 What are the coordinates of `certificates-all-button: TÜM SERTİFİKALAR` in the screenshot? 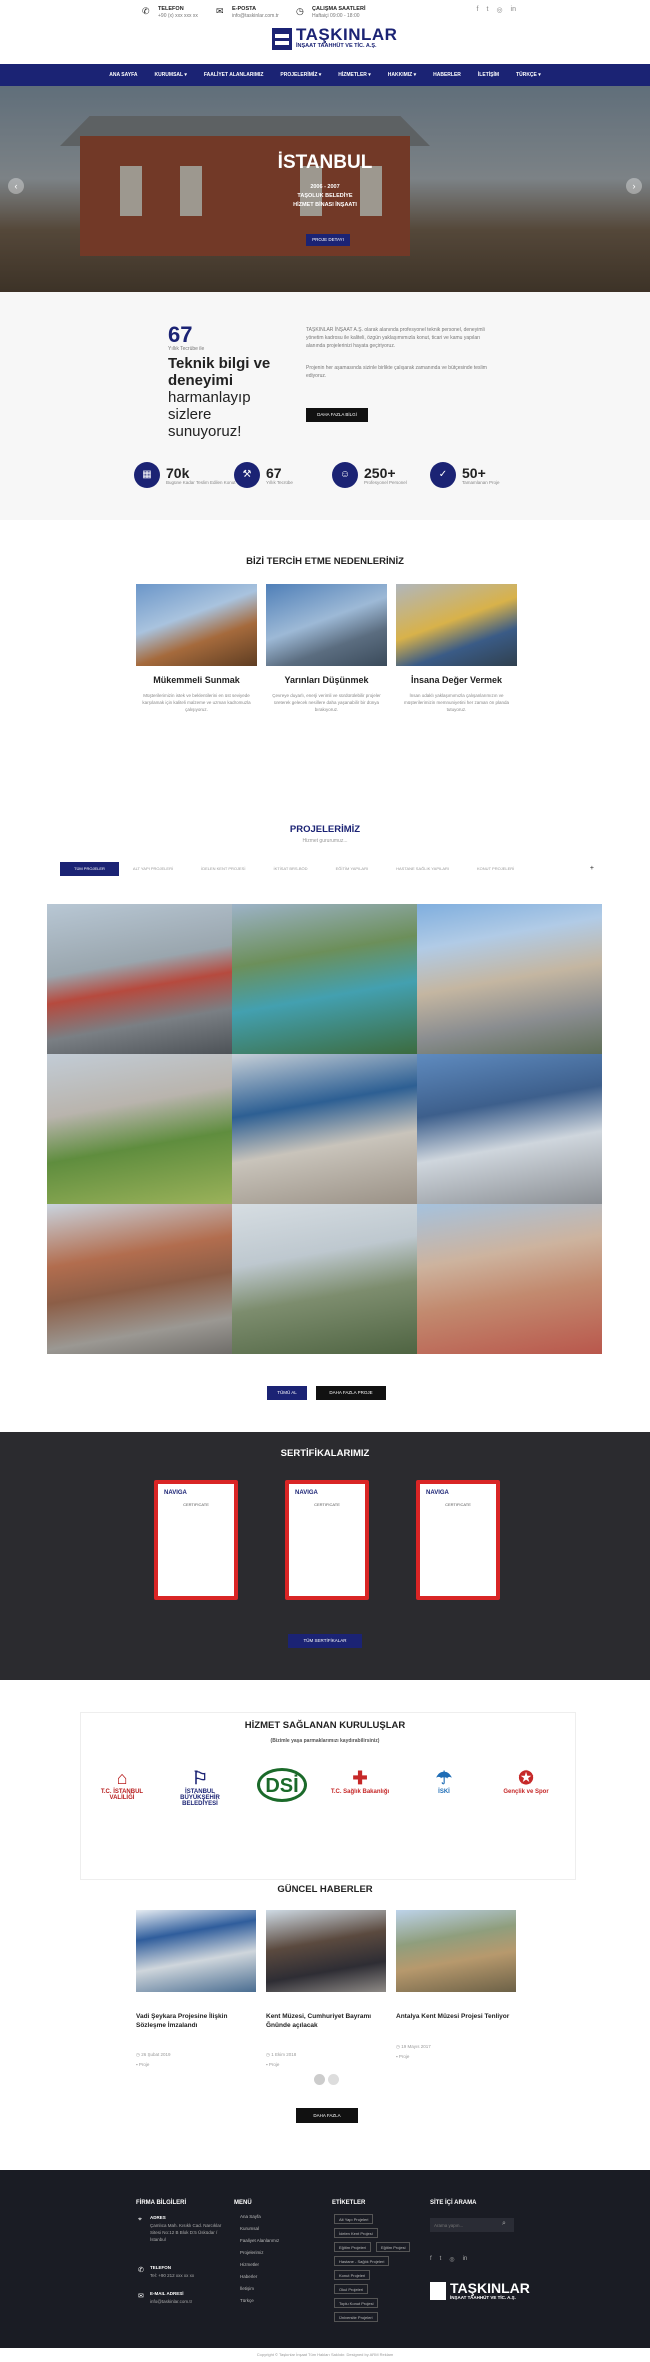 It's located at (325, 1641).